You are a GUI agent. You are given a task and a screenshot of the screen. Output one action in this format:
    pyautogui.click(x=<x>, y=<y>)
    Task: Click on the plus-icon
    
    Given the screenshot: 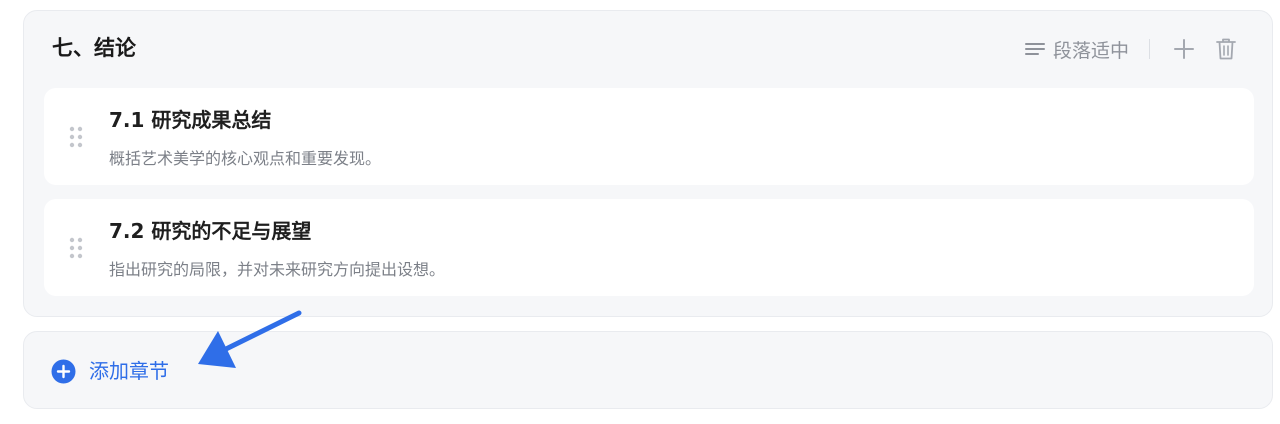 What is the action you would take?
    pyautogui.click(x=1184, y=49)
    